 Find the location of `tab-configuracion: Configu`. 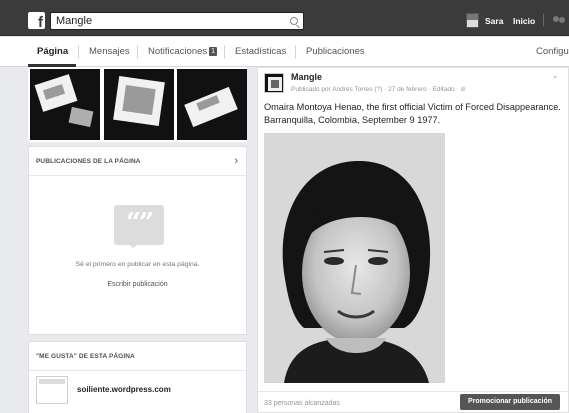

tab-configuracion: Configu is located at coordinates (552, 51).